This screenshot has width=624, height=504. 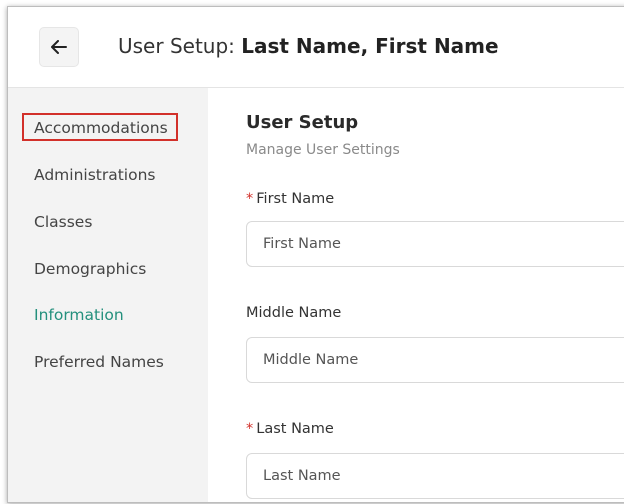 I want to click on sidebar-item-information: Information, so click(x=79, y=314).